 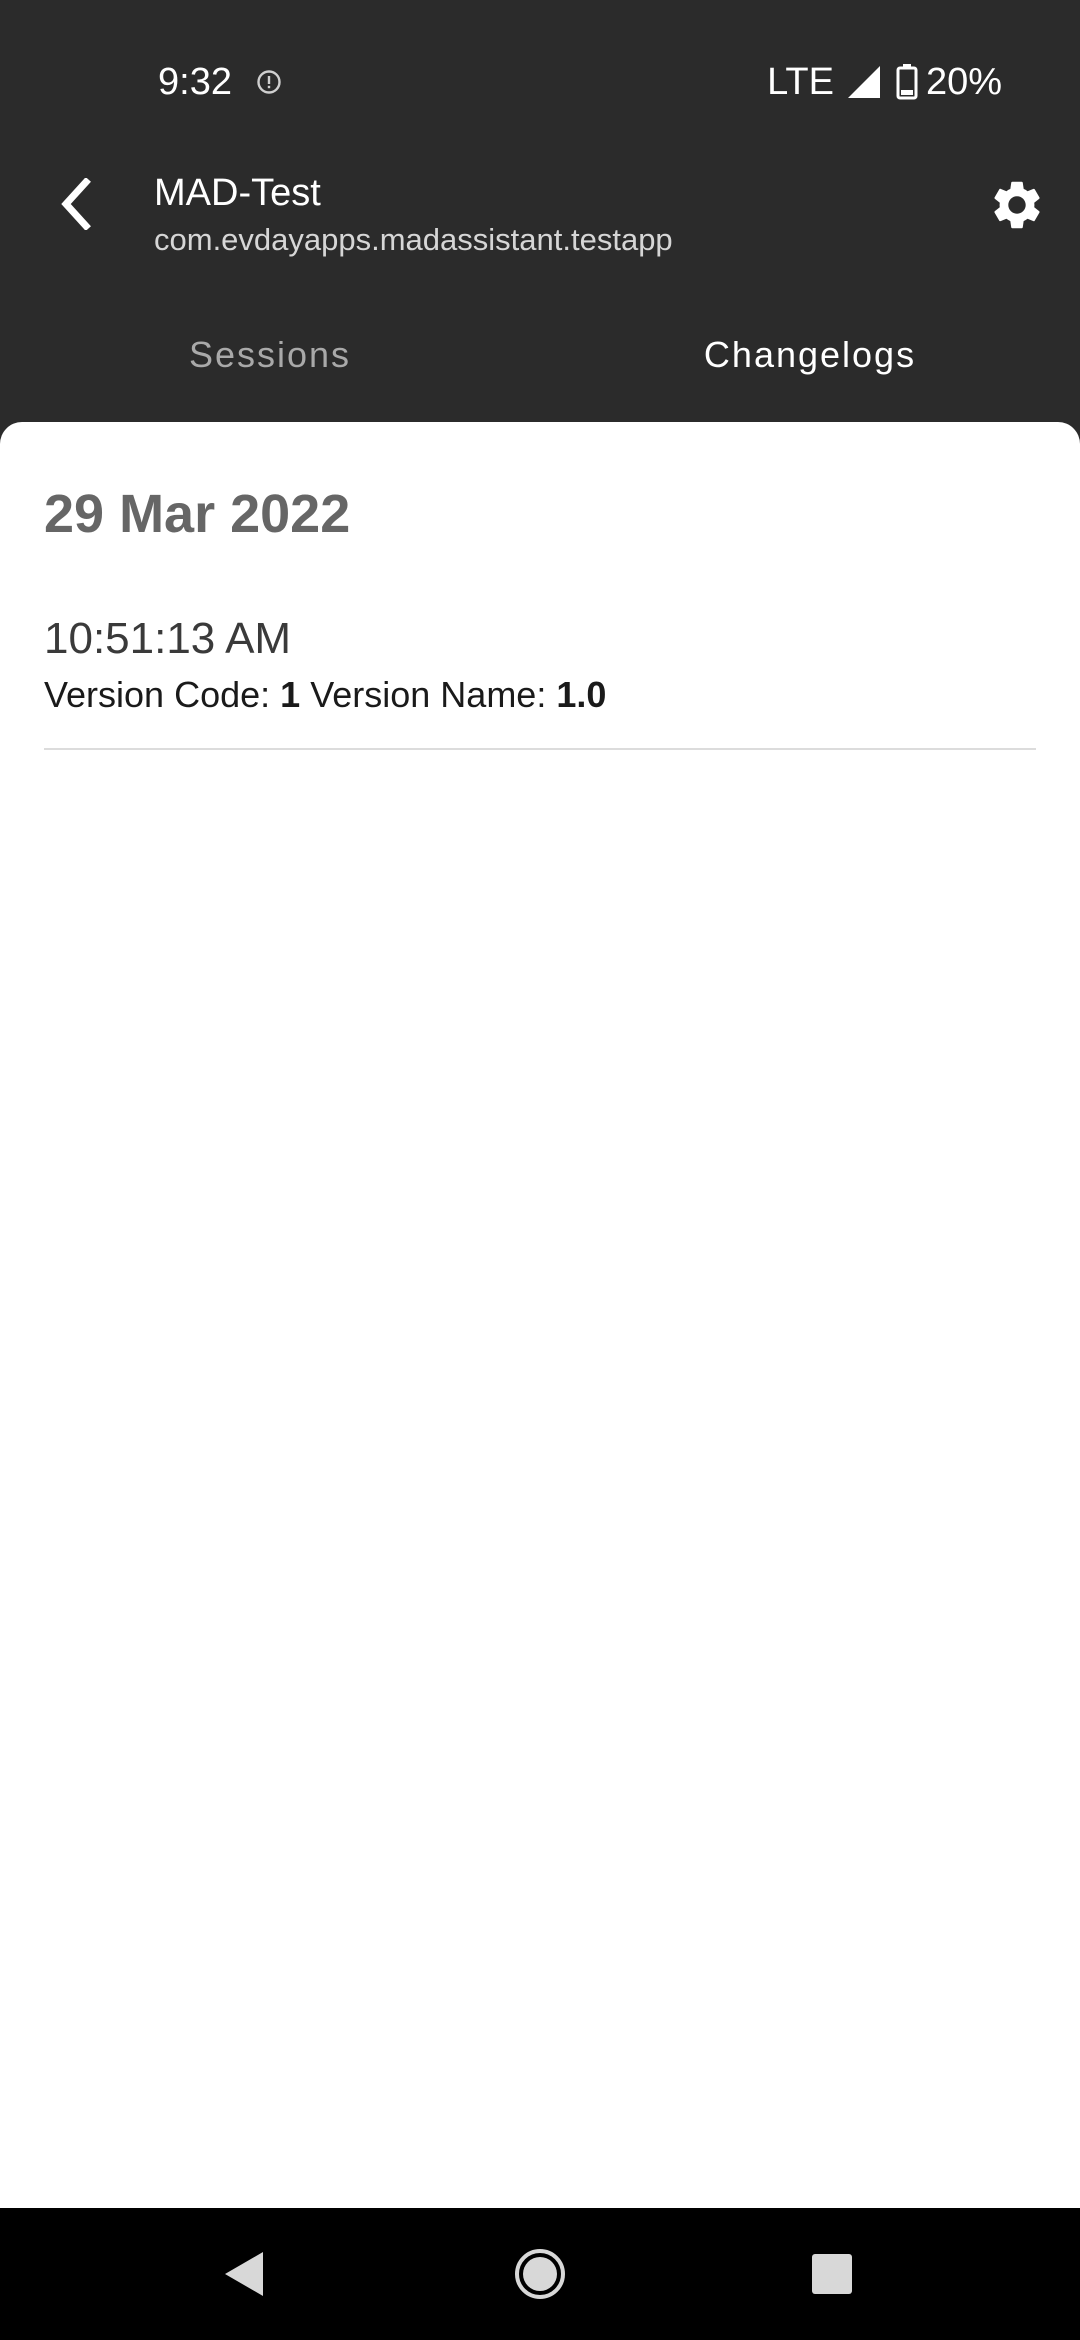 What do you see at coordinates (800, 81) in the screenshot?
I see `network-type: LTE` at bounding box center [800, 81].